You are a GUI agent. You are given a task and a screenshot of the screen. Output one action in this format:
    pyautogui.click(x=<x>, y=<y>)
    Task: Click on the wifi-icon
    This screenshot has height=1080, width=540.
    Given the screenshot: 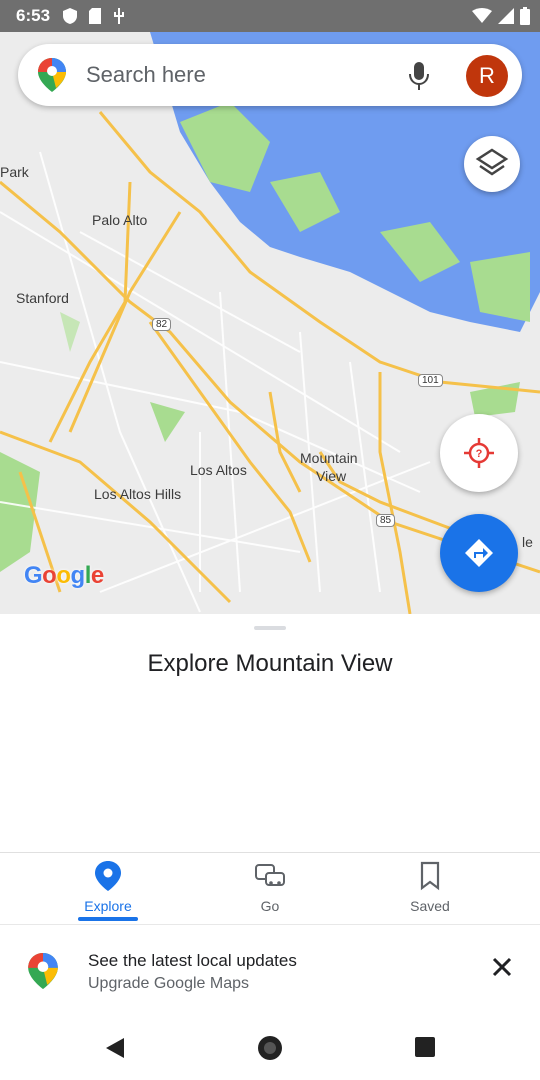 What is the action you would take?
    pyautogui.click(x=482, y=15)
    